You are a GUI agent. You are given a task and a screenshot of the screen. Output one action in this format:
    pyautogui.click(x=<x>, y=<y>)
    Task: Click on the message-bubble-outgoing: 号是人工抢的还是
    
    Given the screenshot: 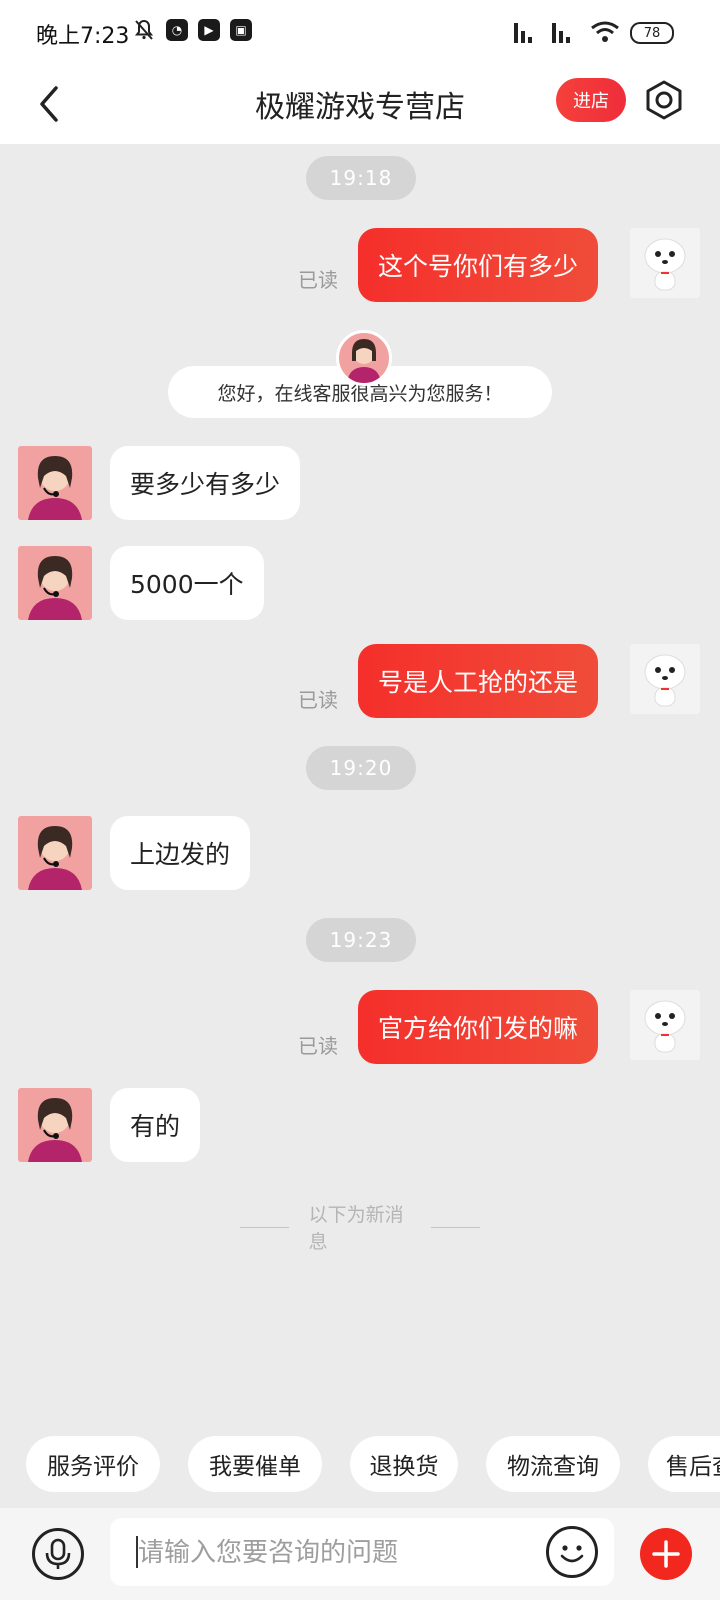 What is the action you would take?
    pyautogui.click(x=477, y=681)
    